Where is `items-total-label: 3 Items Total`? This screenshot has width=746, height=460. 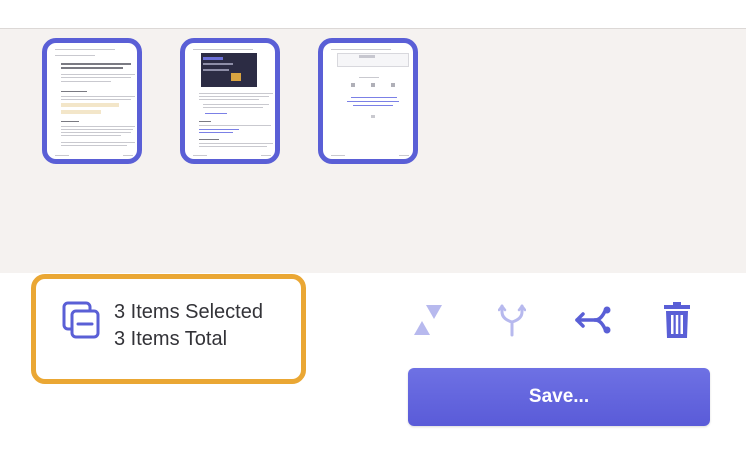 items-total-label: 3 Items Total is located at coordinates (171, 339).